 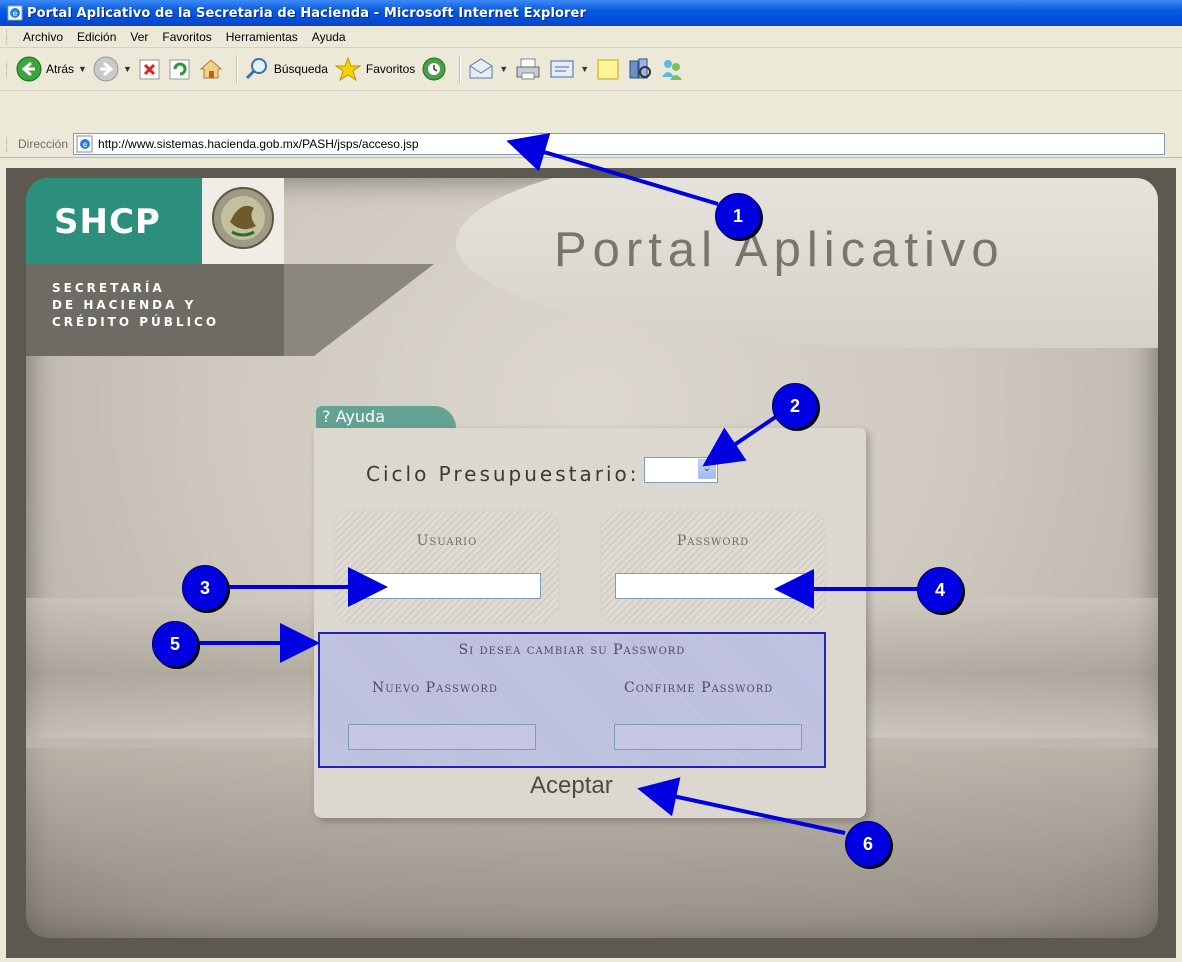 What do you see at coordinates (175, 644) in the screenshot?
I see `annotation-badge-5: 5` at bounding box center [175, 644].